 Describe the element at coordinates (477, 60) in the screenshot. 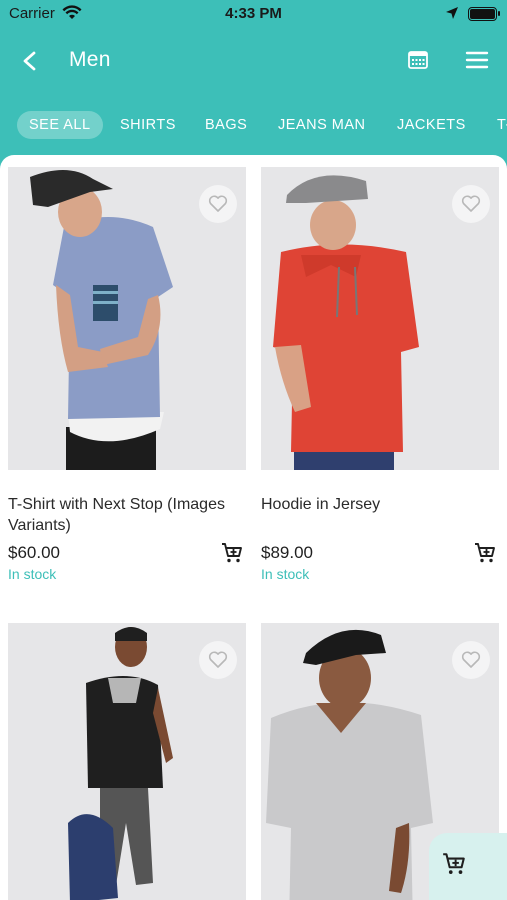

I see `menu-icon` at that location.